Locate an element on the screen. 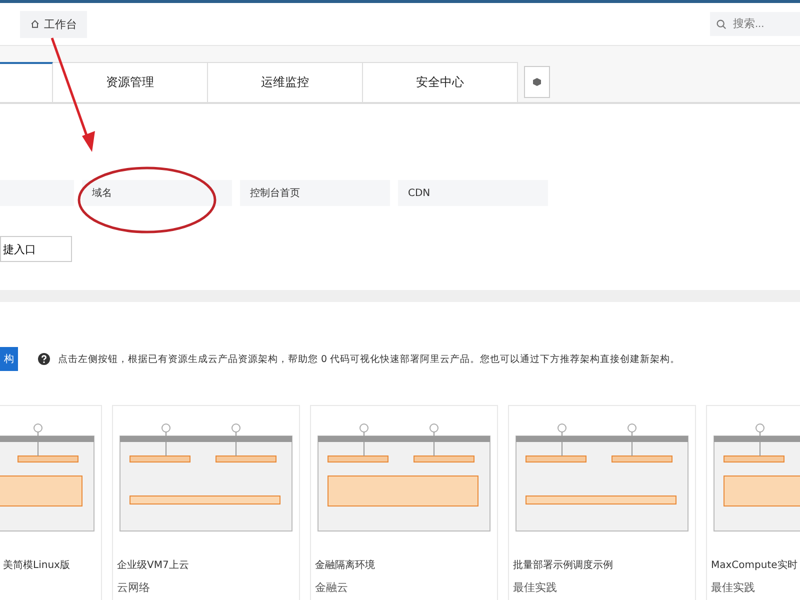 This screenshot has height=600, width=800. settings-button is located at coordinates (537, 82).